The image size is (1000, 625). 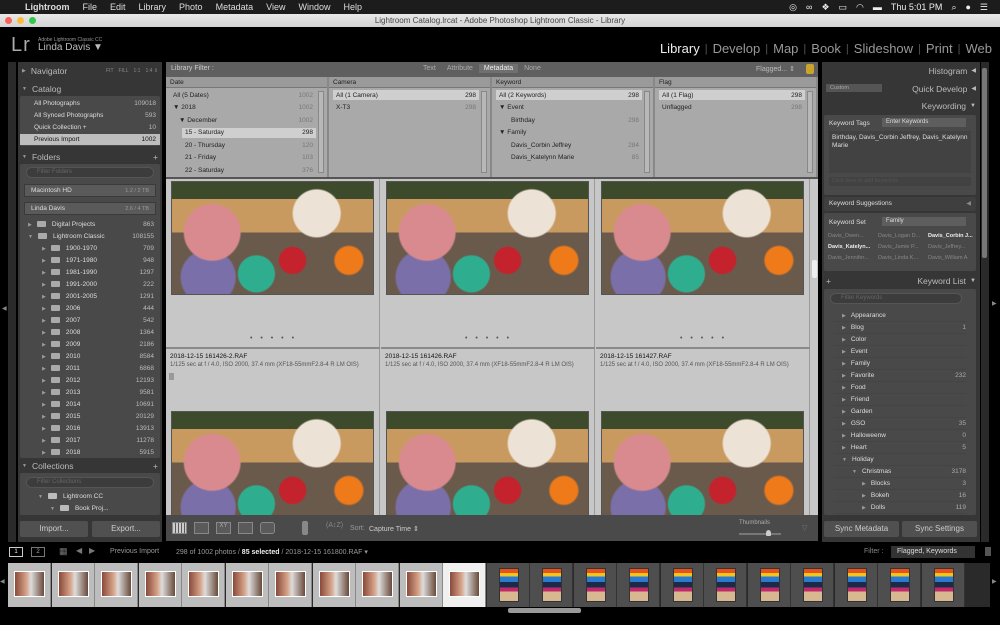 What do you see at coordinates (90, 190) in the screenshot?
I see `volume-header: Macintosh HD 1.2 / 2 TB` at bounding box center [90, 190].